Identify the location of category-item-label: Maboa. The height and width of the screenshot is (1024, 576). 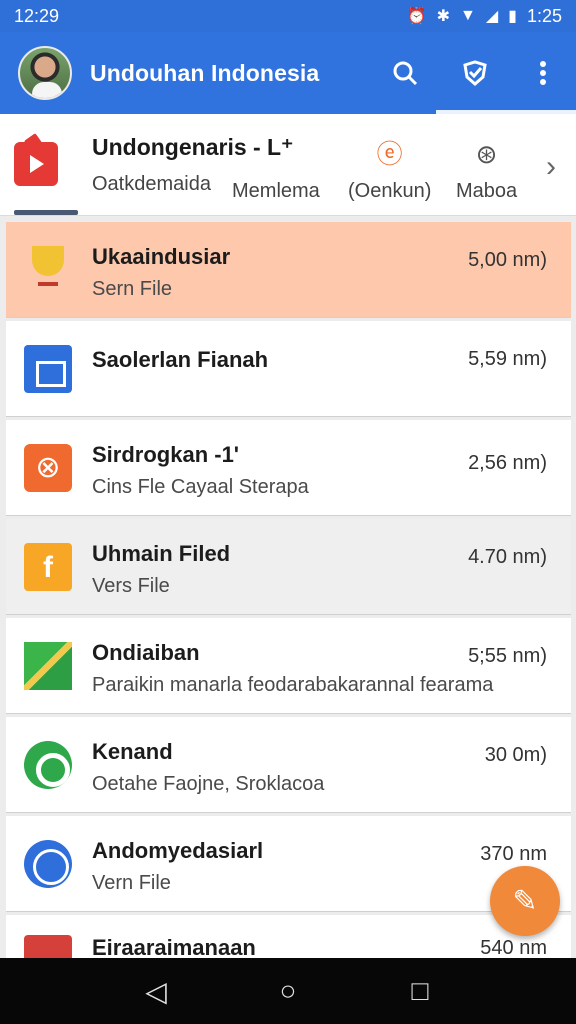
(487, 191).